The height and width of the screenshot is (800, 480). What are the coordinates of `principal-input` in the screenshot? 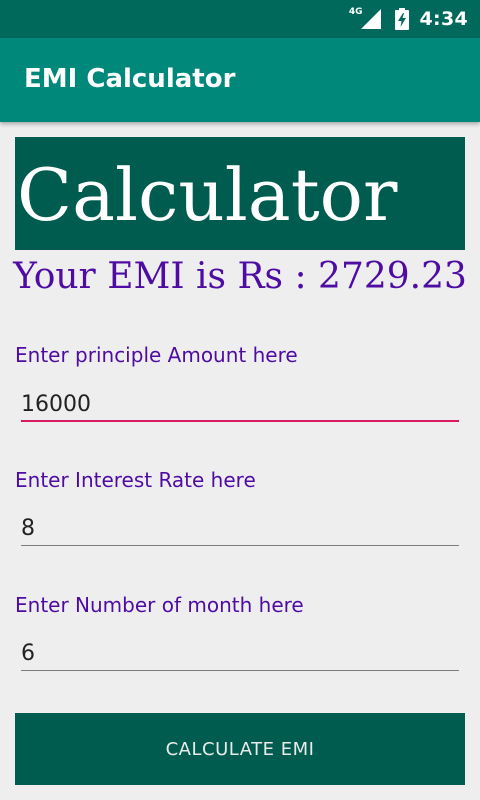 It's located at (240, 405).